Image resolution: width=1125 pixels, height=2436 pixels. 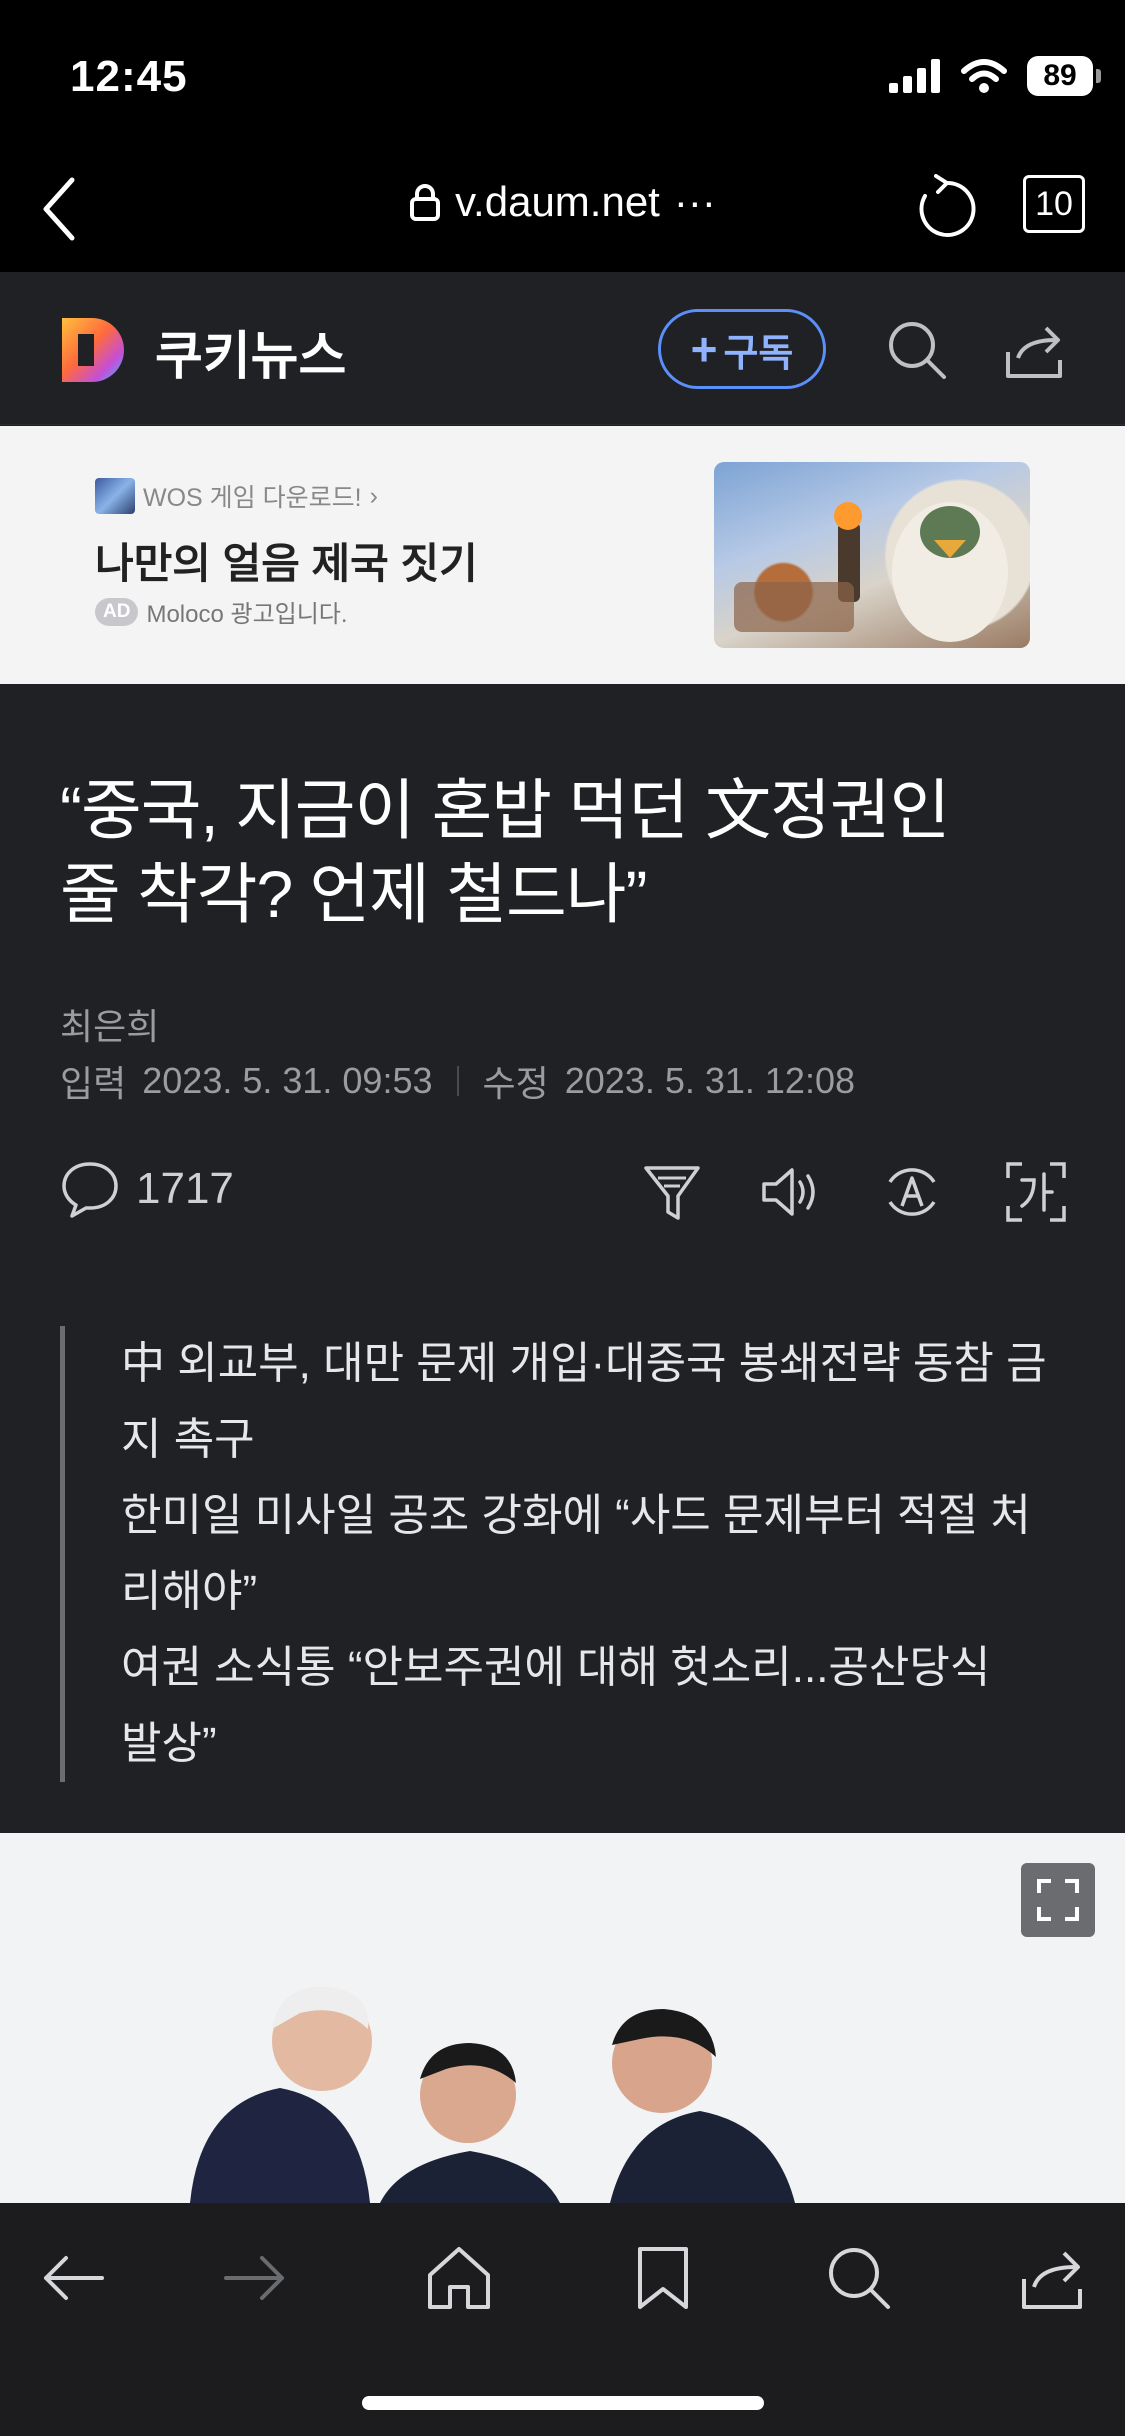 What do you see at coordinates (704, 349) in the screenshot?
I see `plus-icon: +` at bounding box center [704, 349].